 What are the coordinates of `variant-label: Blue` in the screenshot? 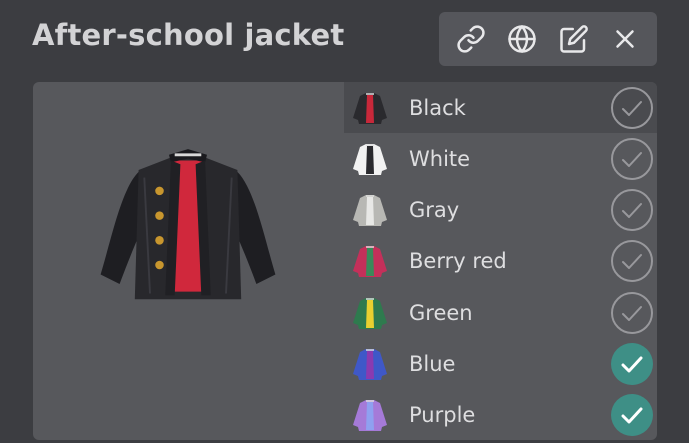 It's located at (432, 364).